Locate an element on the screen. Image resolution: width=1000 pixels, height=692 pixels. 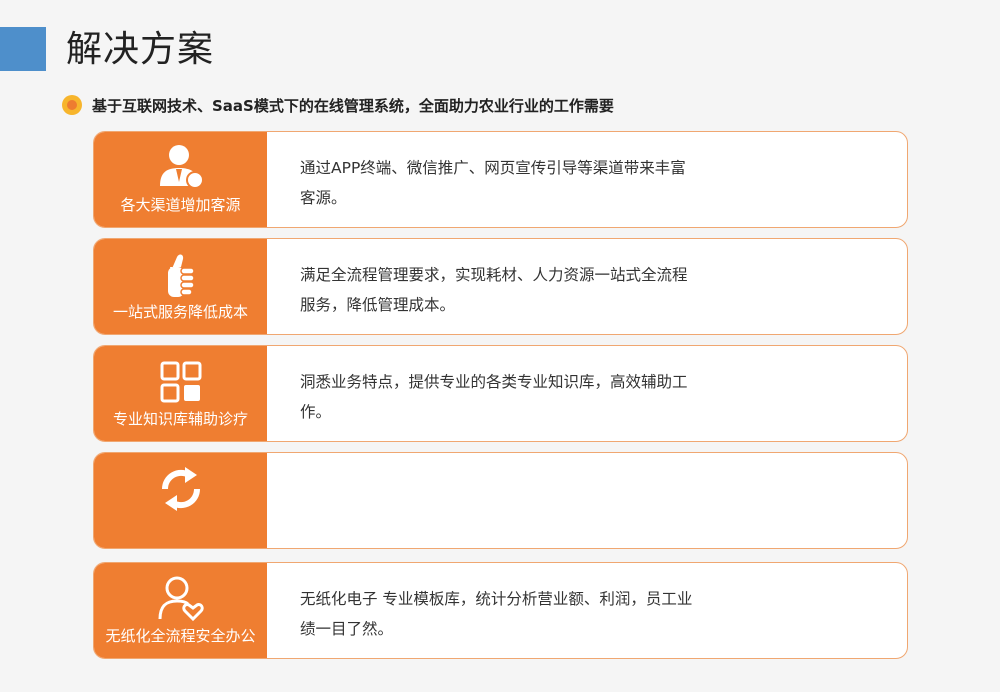
solution-card-channels: 各大渠道增加客源 通过APP终端、微信推广、网页宣传引导等渠道带来丰富客源。 is located at coordinates (500, 179).